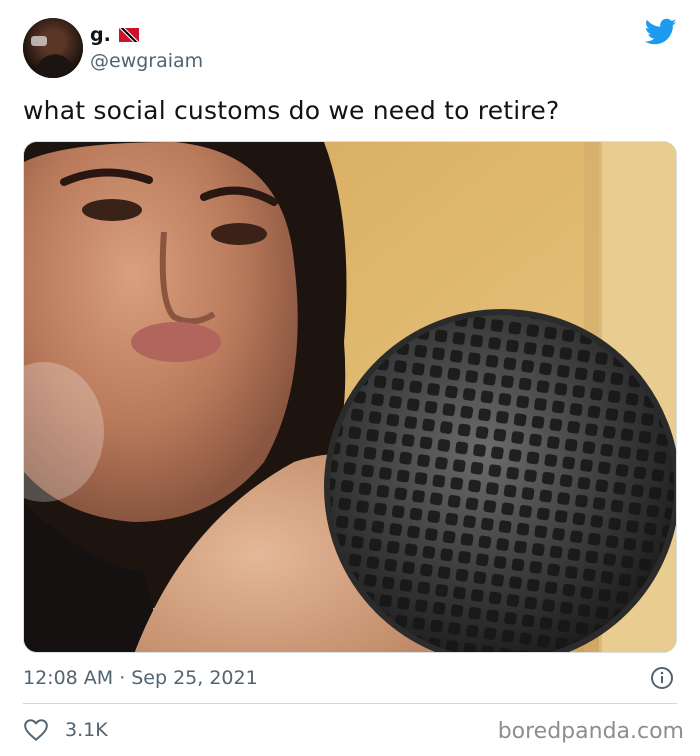  What do you see at coordinates (114, 35) in the screenshot?
I see `display-name-row: g.` at bounding box center [114, 35].